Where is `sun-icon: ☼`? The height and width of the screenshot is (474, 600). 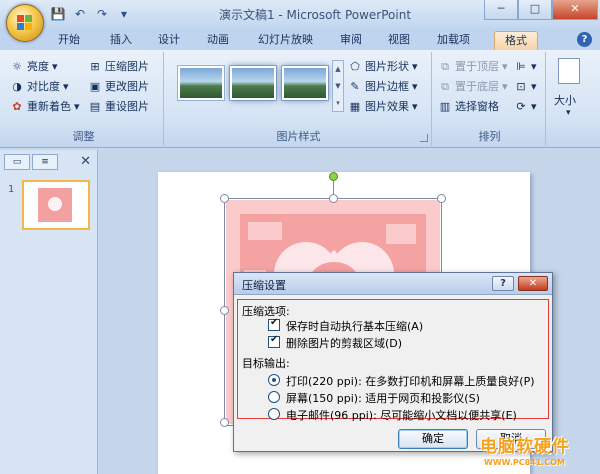 sun-icon: ☼ is located at coordinates (17, 66).